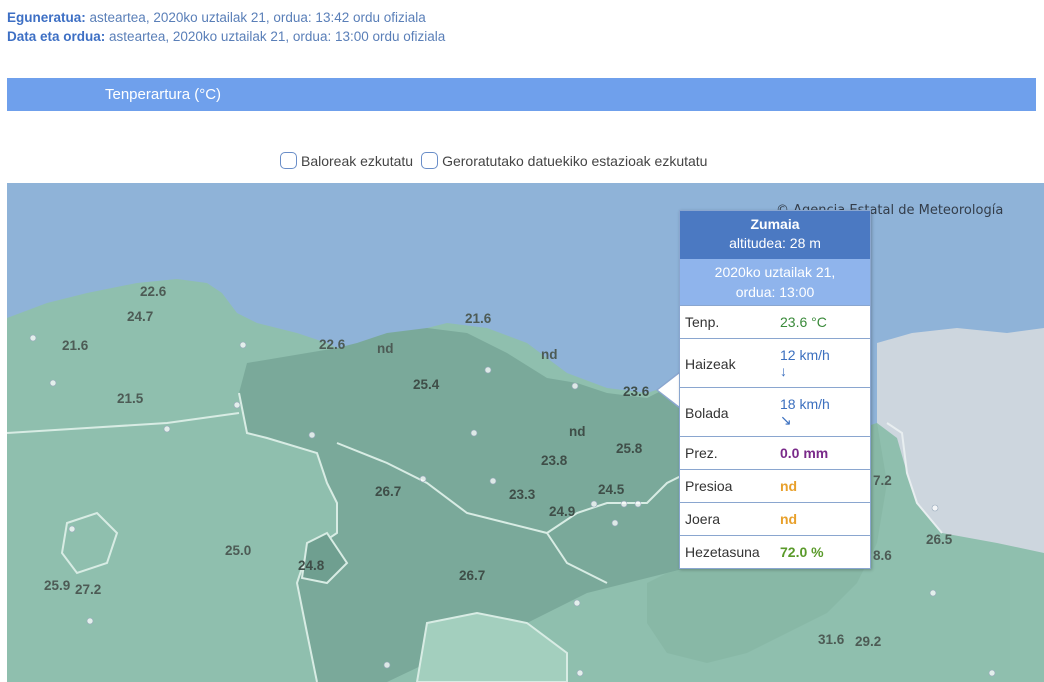 The width and height of the screenshot is (1044, 682). I want to click on popup-date-line2: ordua: 13:00, so click(775, 292).